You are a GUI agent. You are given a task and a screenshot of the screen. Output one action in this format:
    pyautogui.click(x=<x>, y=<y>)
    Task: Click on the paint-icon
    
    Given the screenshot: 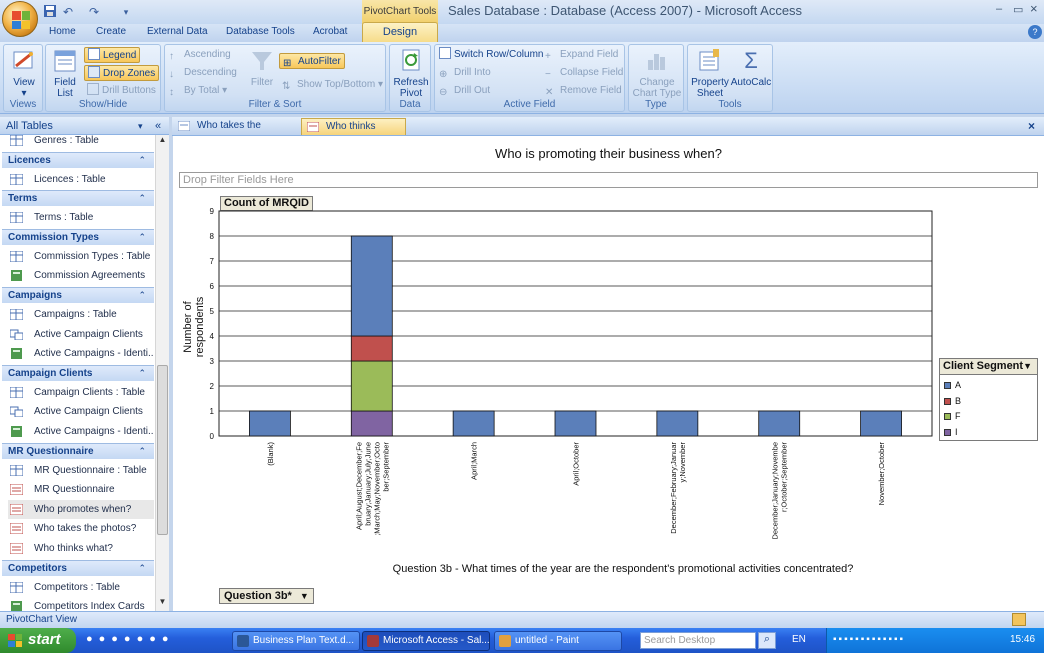 What is the action you would take?
    pyautogui.click(x=505, y=641)
    